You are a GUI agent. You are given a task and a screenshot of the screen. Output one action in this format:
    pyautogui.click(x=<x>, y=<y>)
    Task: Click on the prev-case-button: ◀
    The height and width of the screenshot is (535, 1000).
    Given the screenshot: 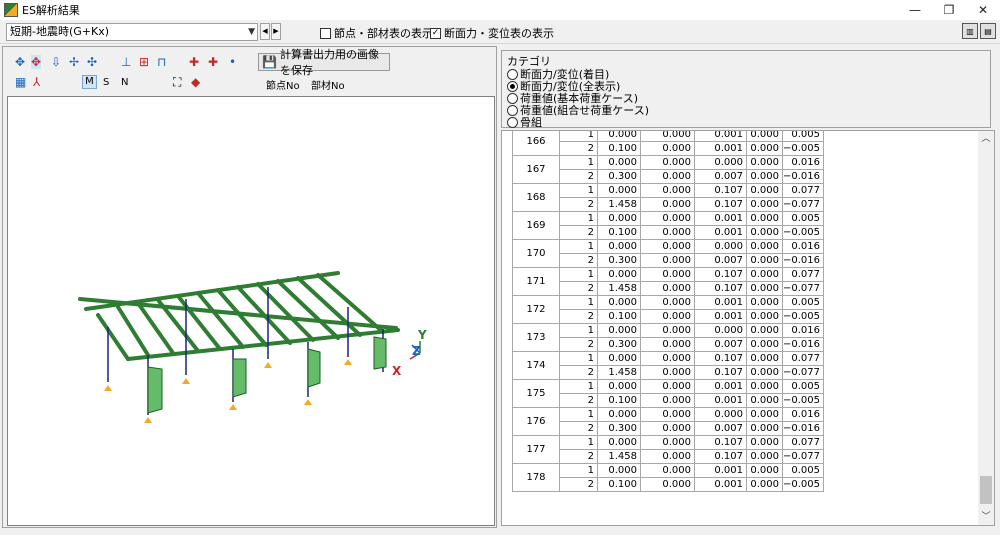 What is the action you would take?
    pyautogui.click(x=265, y=31)
    